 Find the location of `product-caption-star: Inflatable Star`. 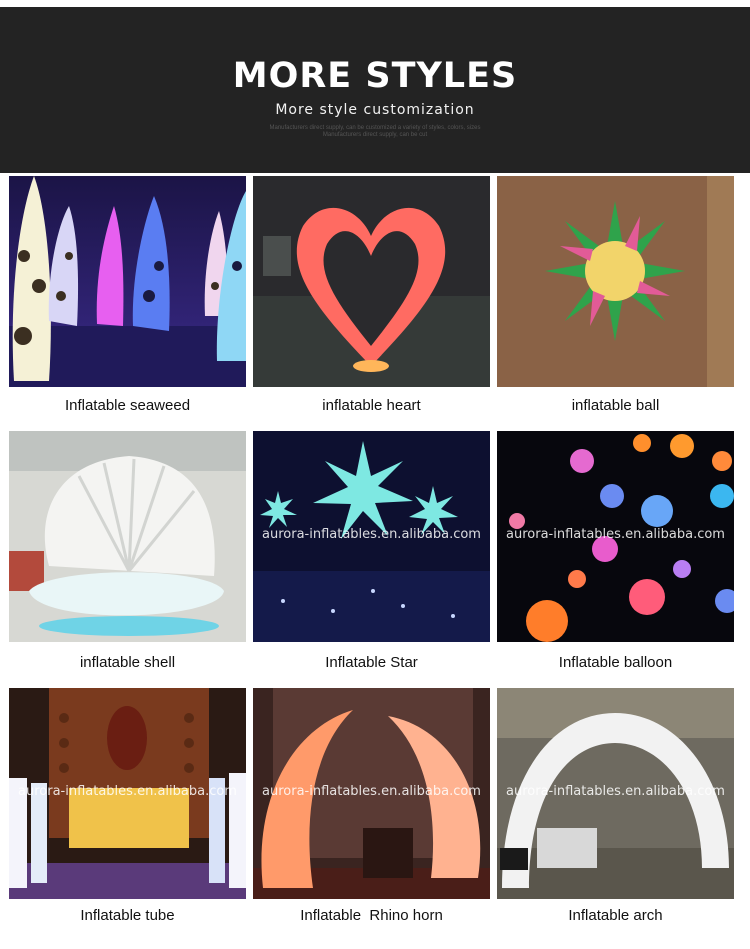

product-caption-star: Inflatable Star is located at coordinates (371, 662).